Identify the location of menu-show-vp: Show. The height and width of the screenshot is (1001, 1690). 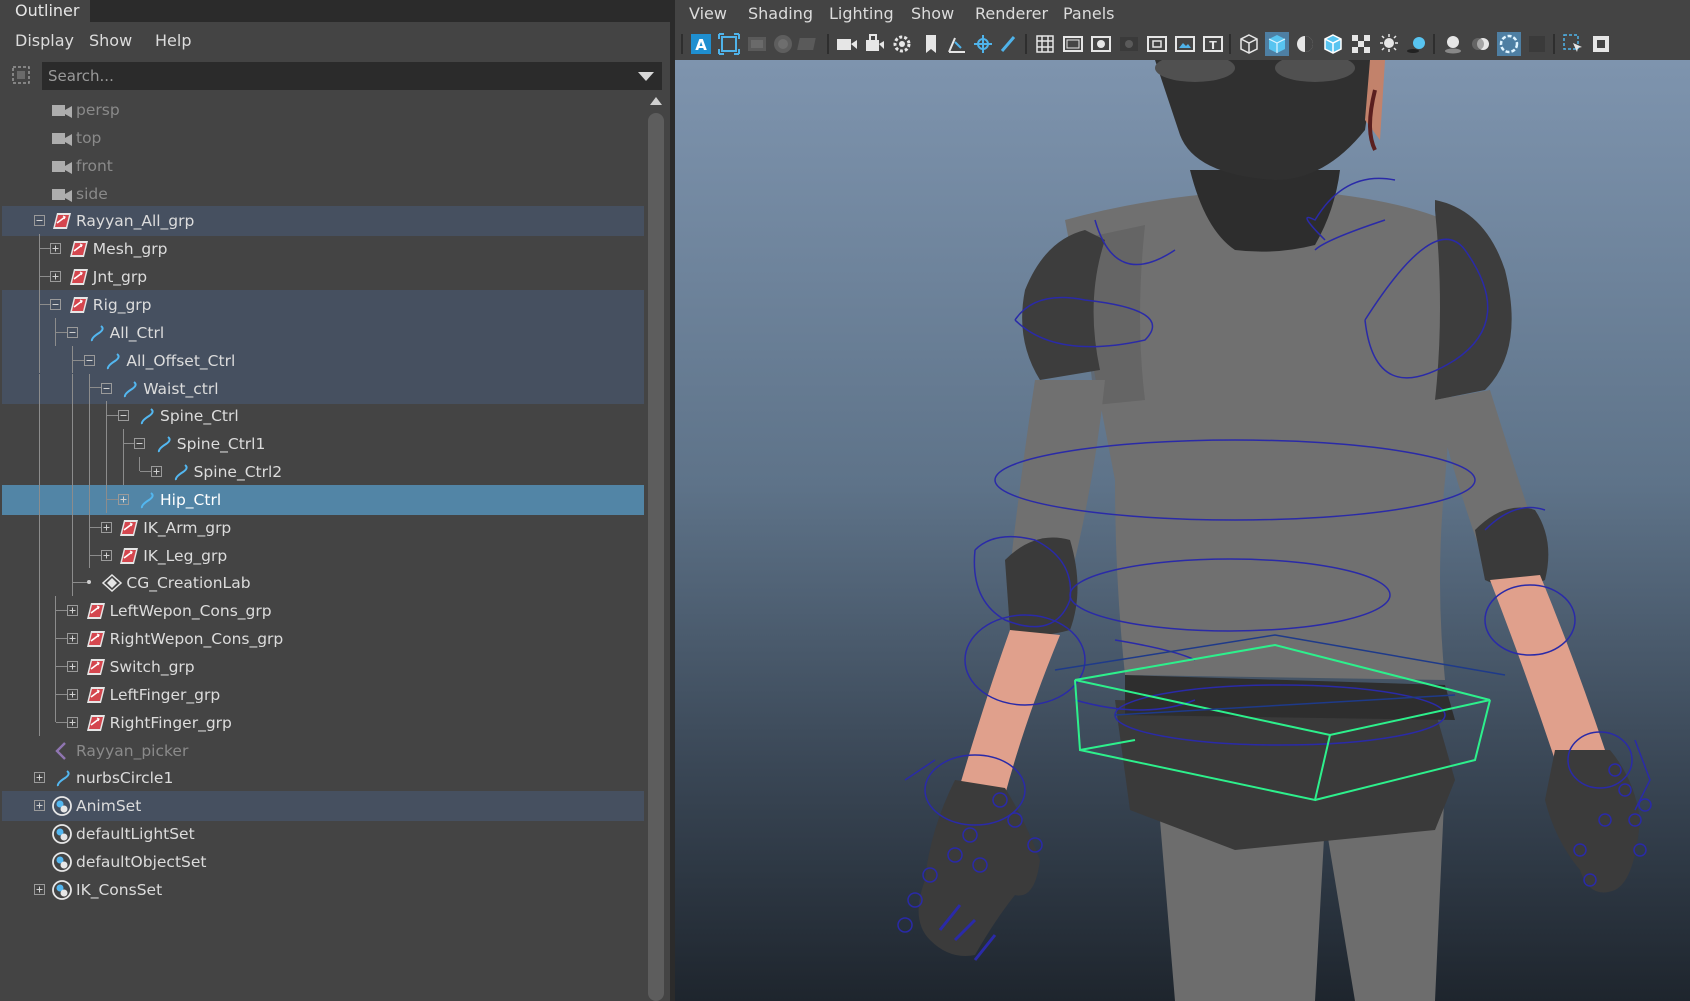
(932, 14).